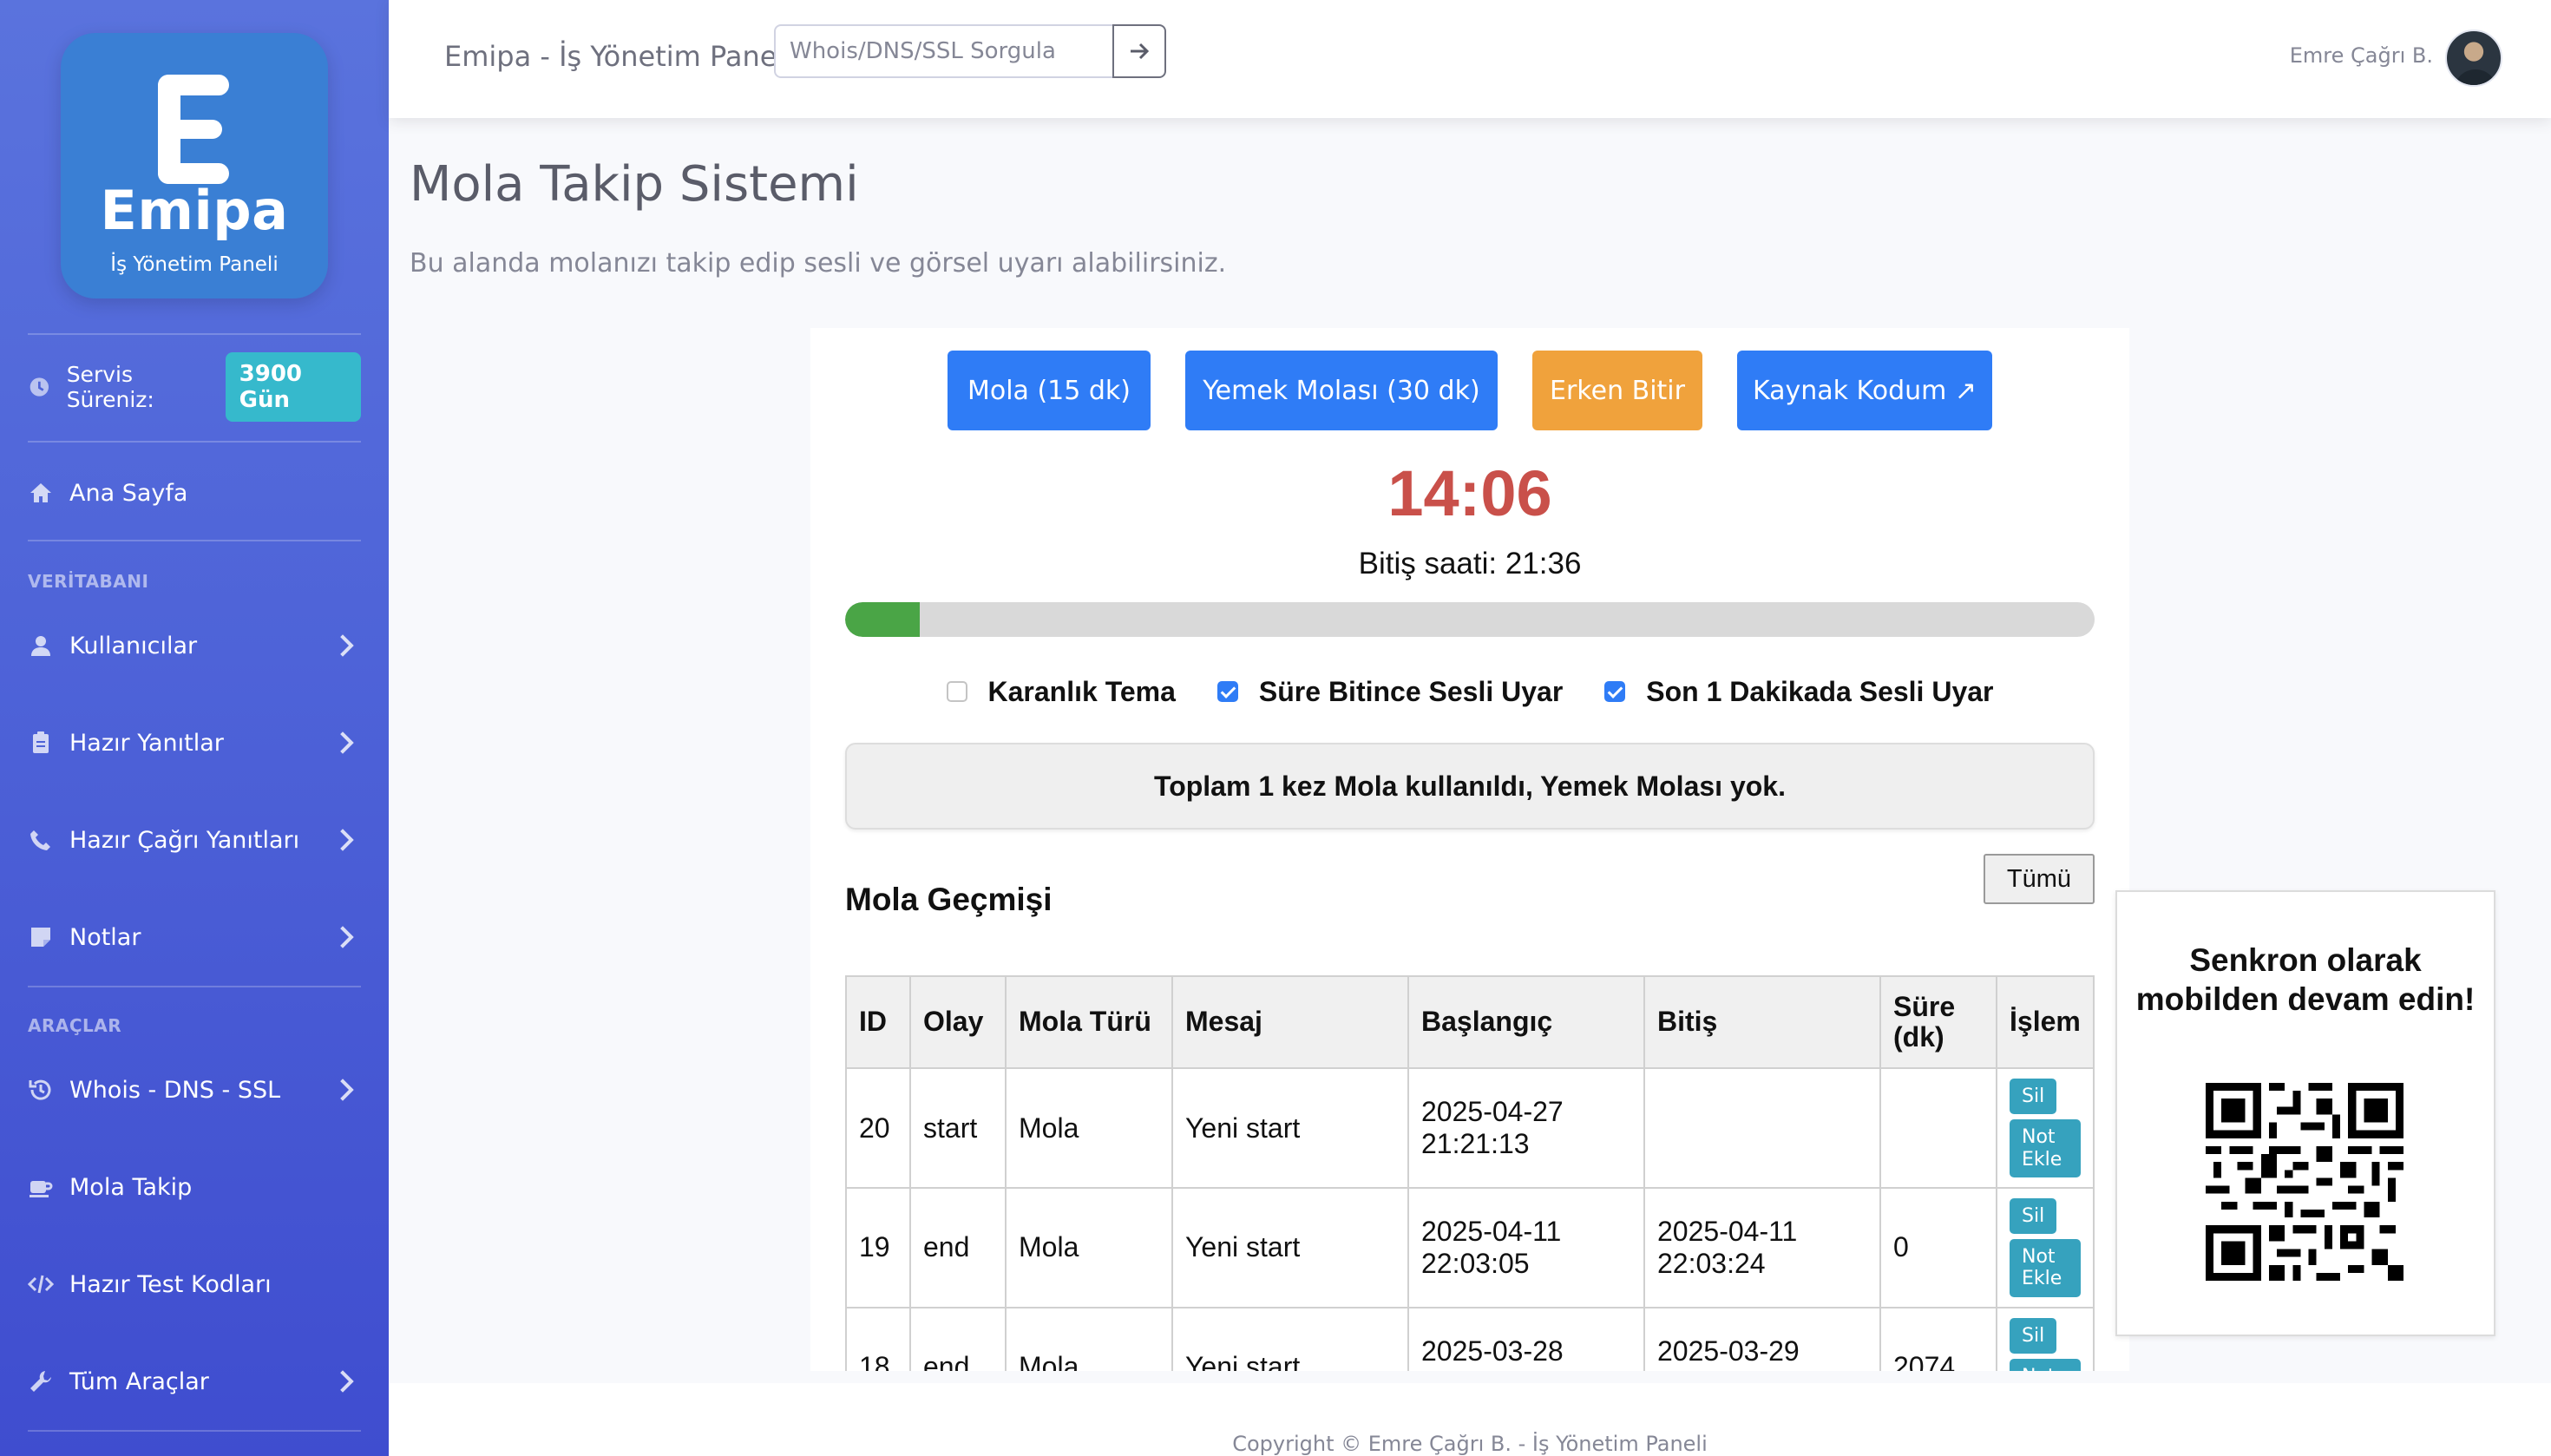 The image size is (2551, 1456). I want to click on sidebar-item-users: Kullanıcılar, so click(195, 645).